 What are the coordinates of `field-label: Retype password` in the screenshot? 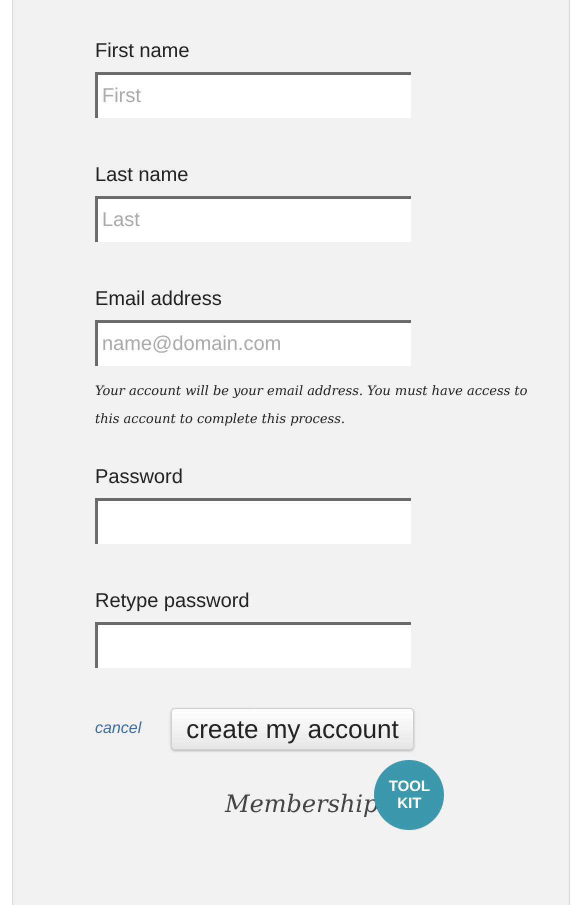 It's located at (172, 601).